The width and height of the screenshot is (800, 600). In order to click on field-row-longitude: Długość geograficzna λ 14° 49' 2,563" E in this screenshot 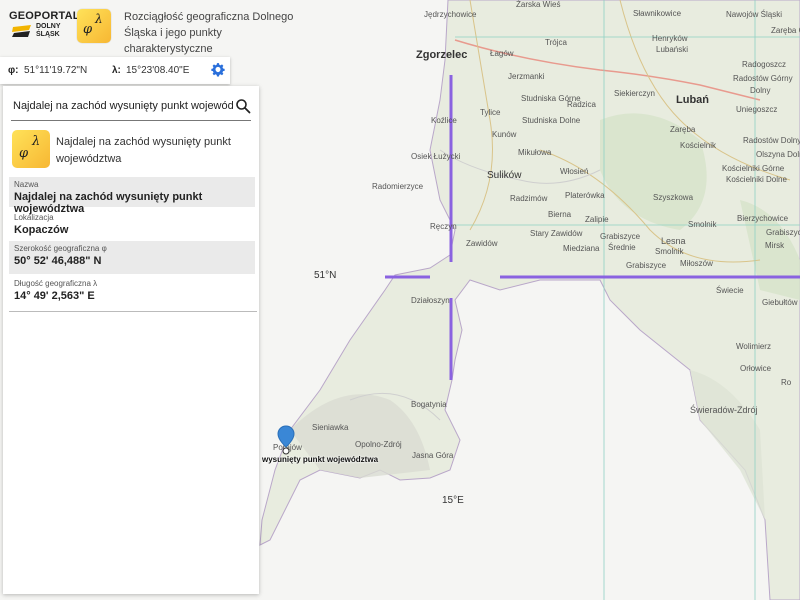, I will do `click(132, 291)`.